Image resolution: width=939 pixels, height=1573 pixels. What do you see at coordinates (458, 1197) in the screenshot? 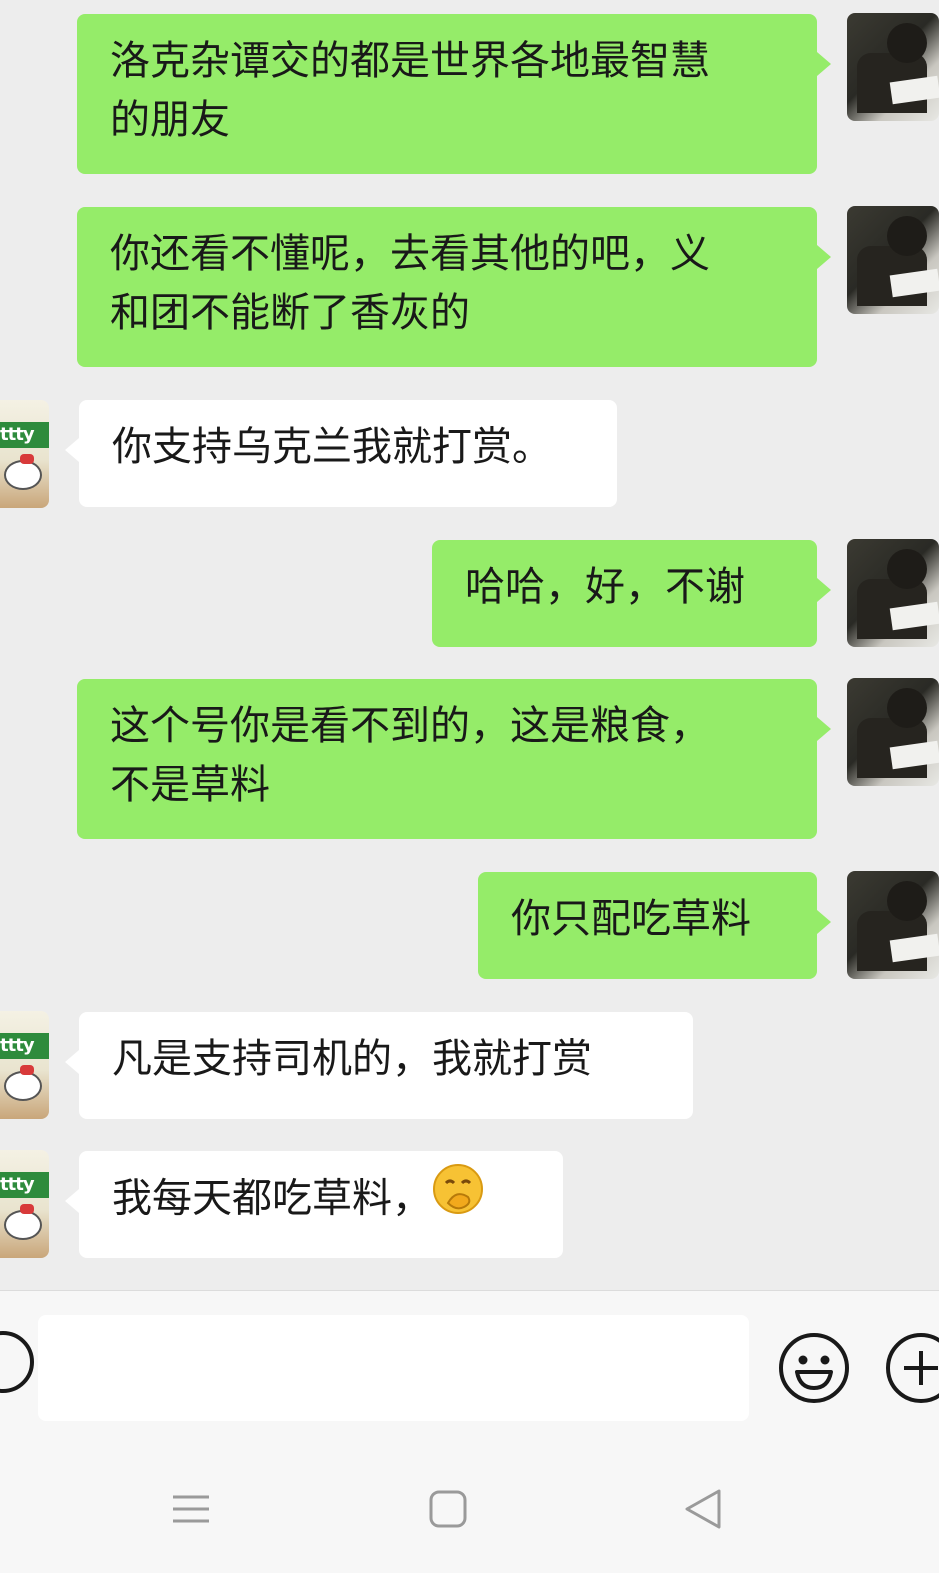
I see `hand-over-mouth-emoji` at bounding box center [458, 1197].